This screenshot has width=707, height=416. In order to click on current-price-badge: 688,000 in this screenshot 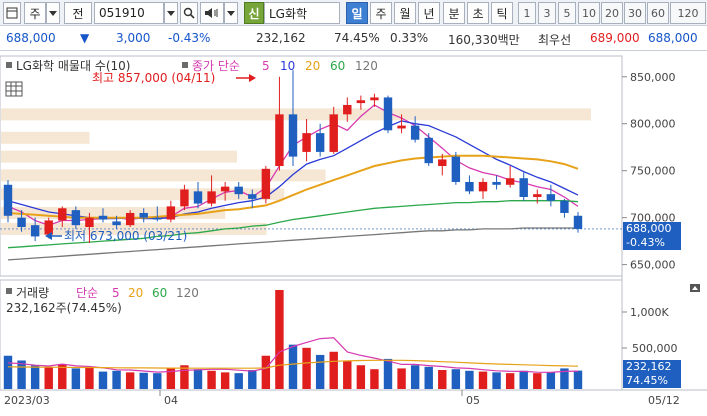, I will do `click(652, 228)`.